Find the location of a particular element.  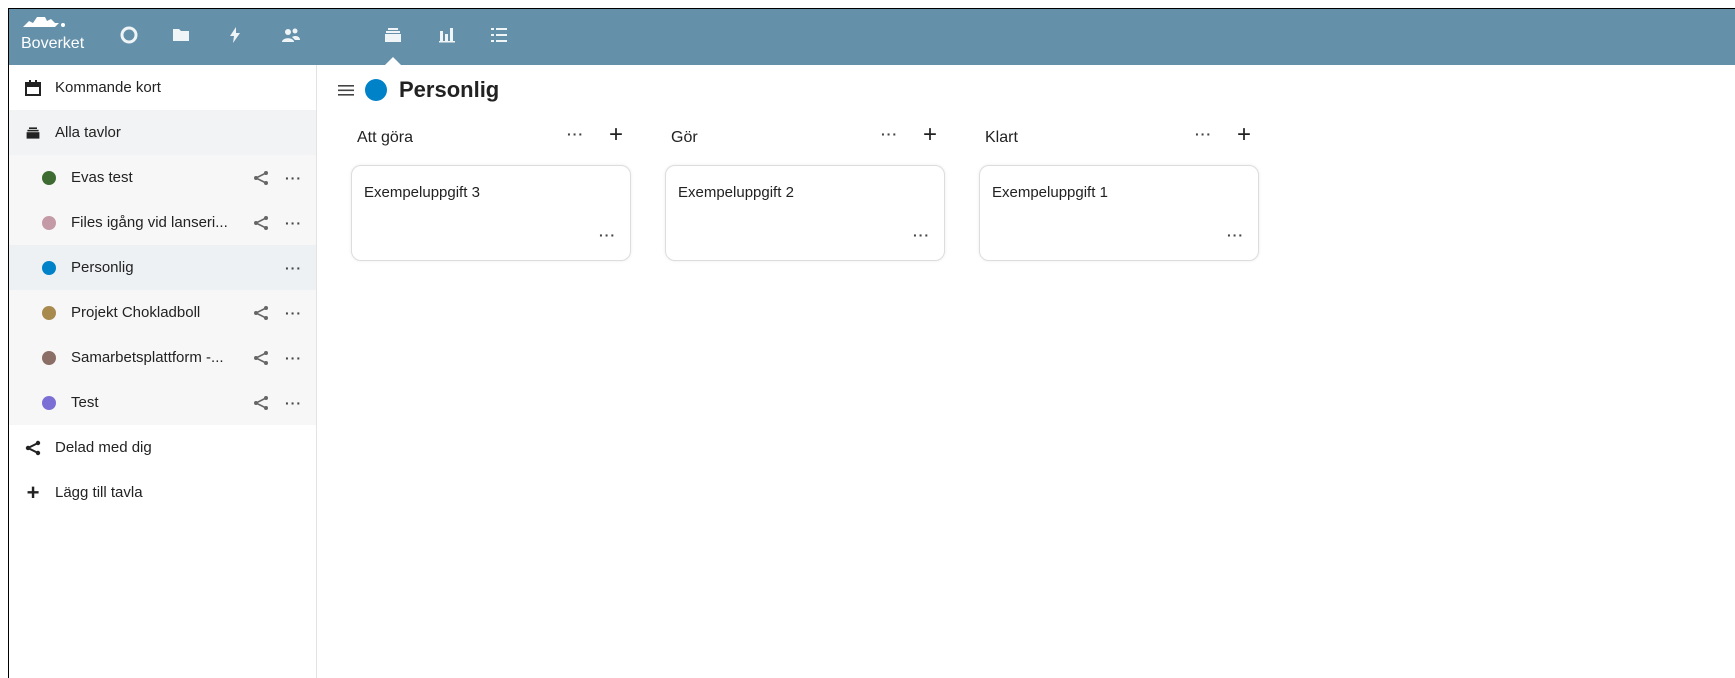

card: Exempeluppgift 2 ··· is located at coordinates (805, 213).